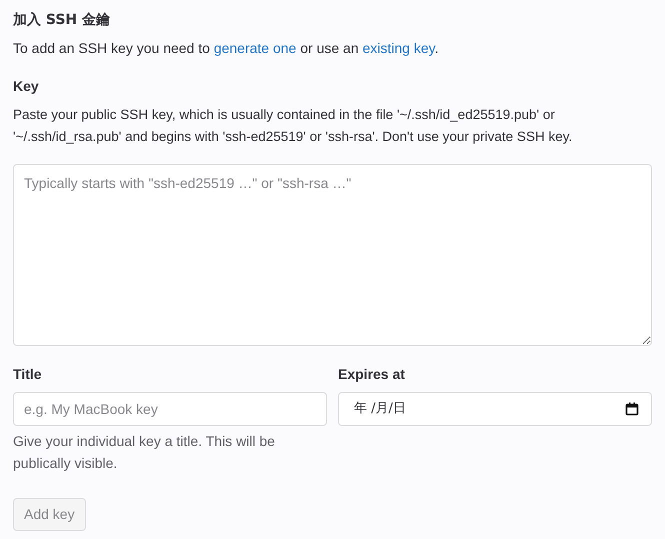 The height and width of the screenshot is (539, 665). I want to click on title-input-field: e.g. My MacBook key, so click(170, 409).